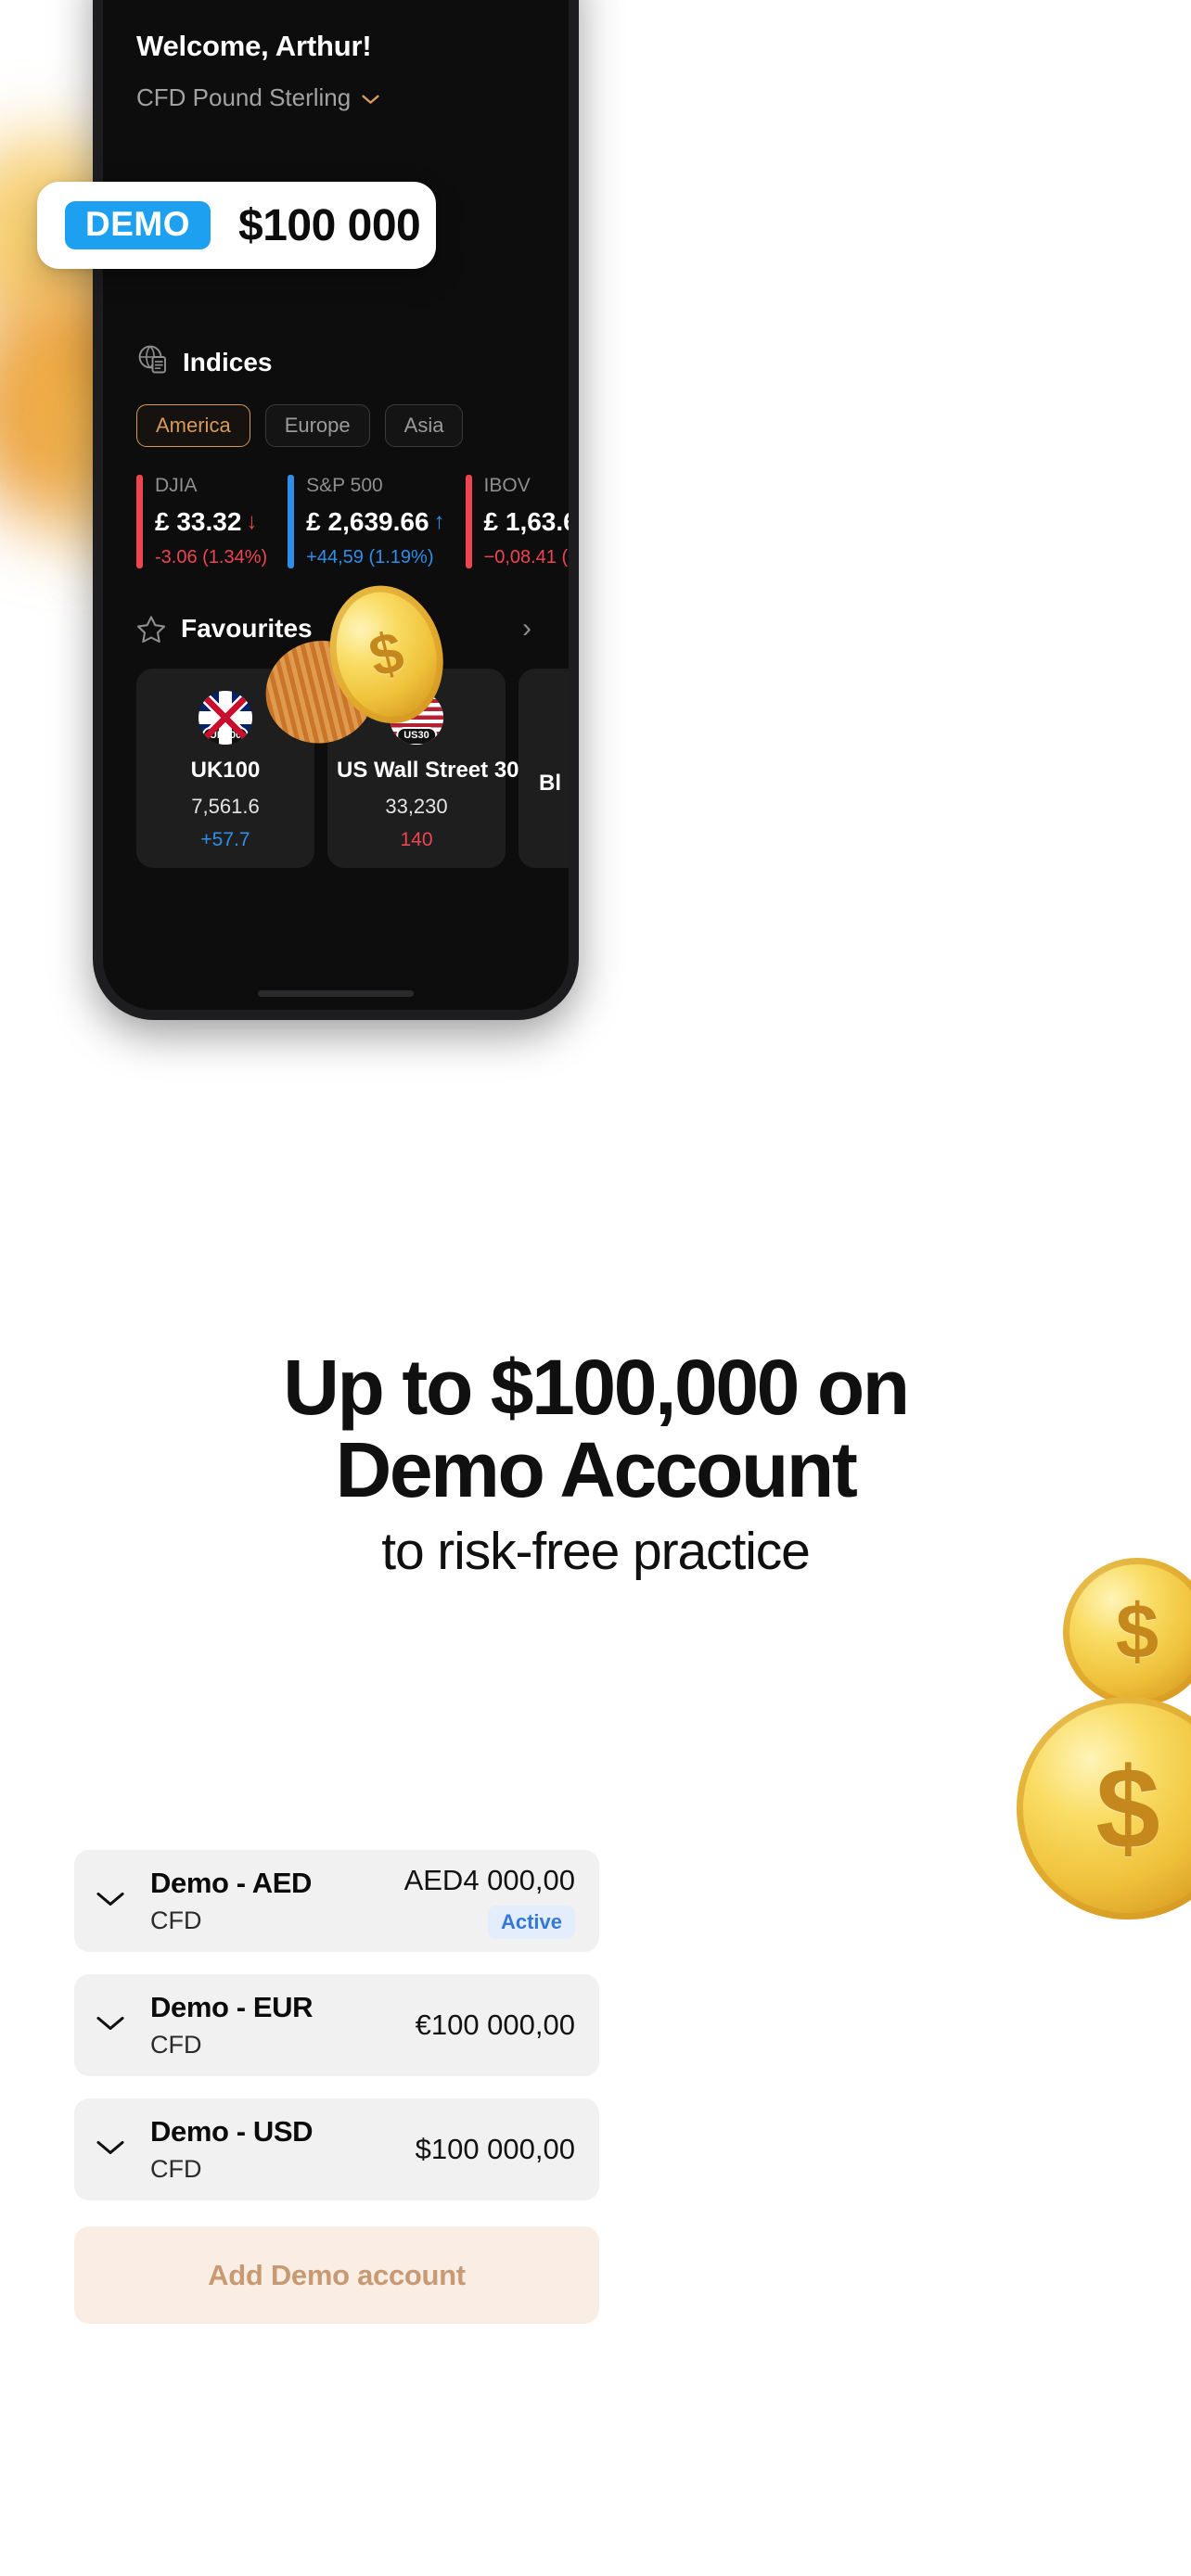 The image size is (1191, 2576). I want to click on status-badge: Active, so click(531, 1922).